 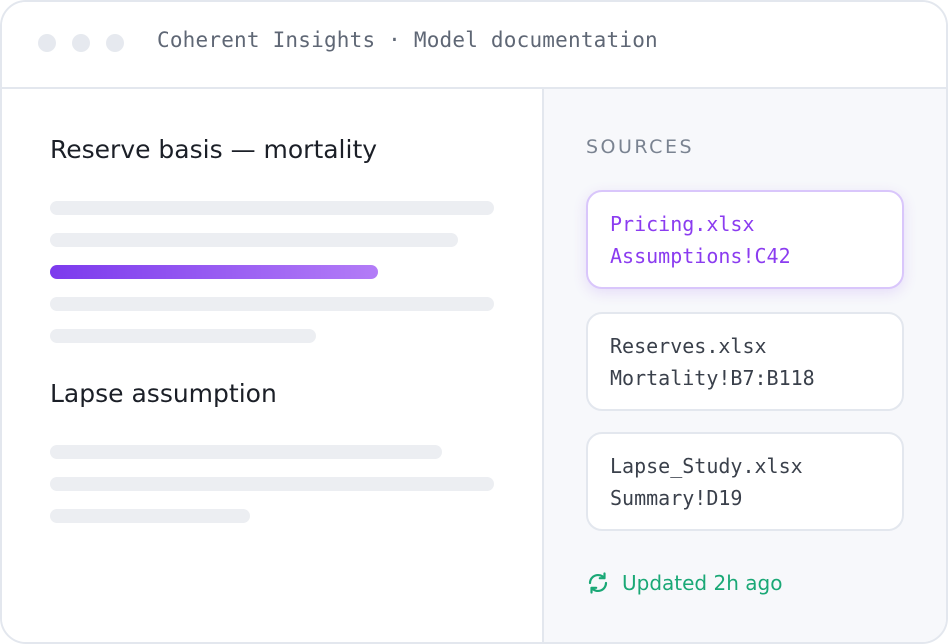 I want to click on update-status-text: Updated 2h ago, so click(x=702, y=583).